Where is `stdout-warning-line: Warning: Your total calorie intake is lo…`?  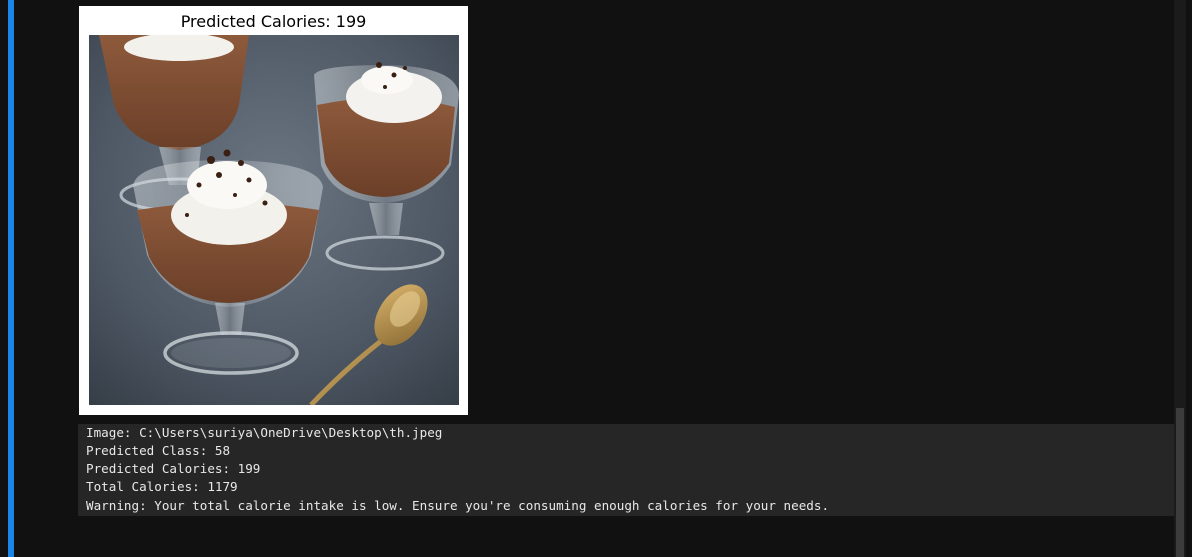 stdout-warning-line: Warning: Your total calorie intake is lo… is located at coordinates (458, 505).